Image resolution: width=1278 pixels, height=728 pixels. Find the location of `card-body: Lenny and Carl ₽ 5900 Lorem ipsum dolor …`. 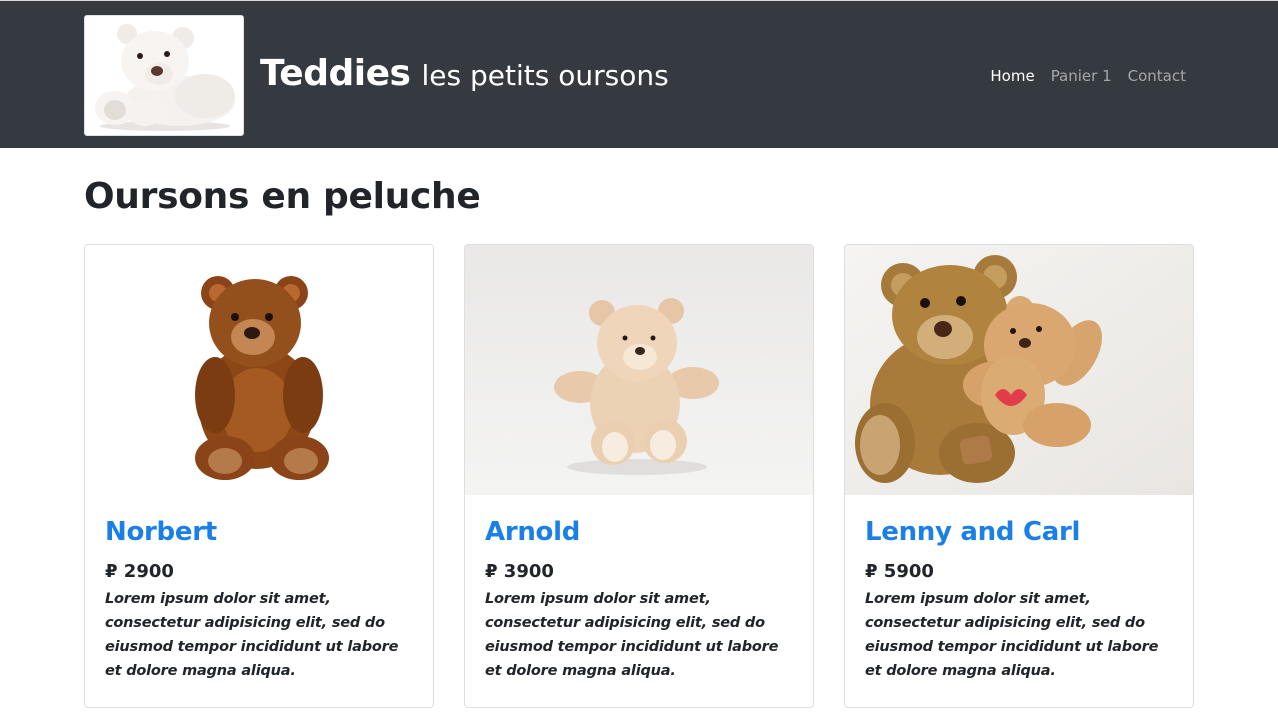

card-body: Lenny and Carl ₽ 5900 Lorem ipsum dolor … is located at coordinates (1020, 600).